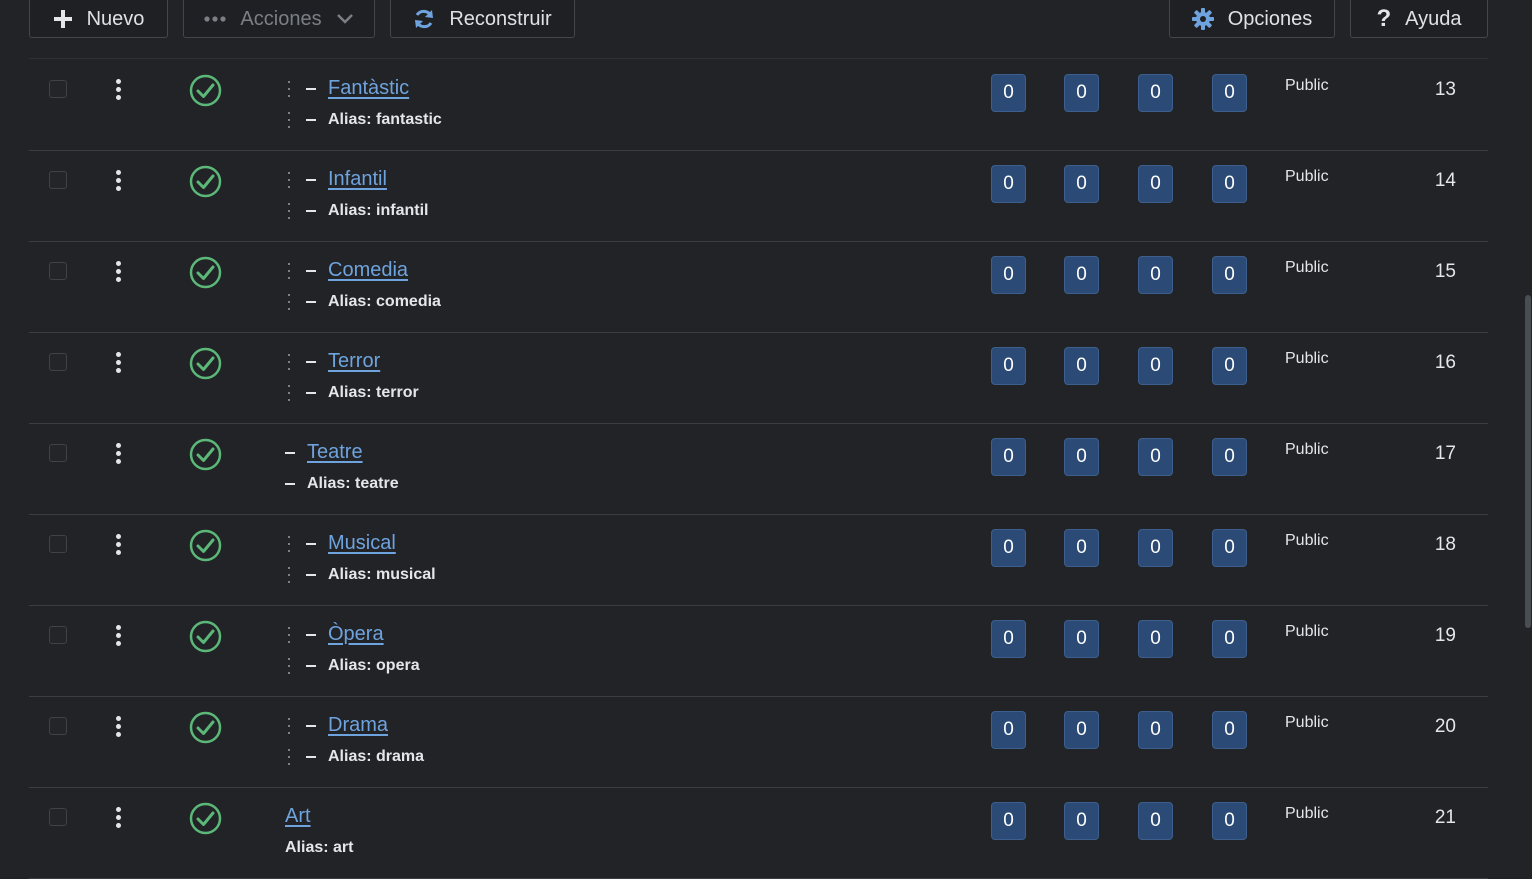  I want to click on help-button: ? Ayuda, so click(1419, 19).